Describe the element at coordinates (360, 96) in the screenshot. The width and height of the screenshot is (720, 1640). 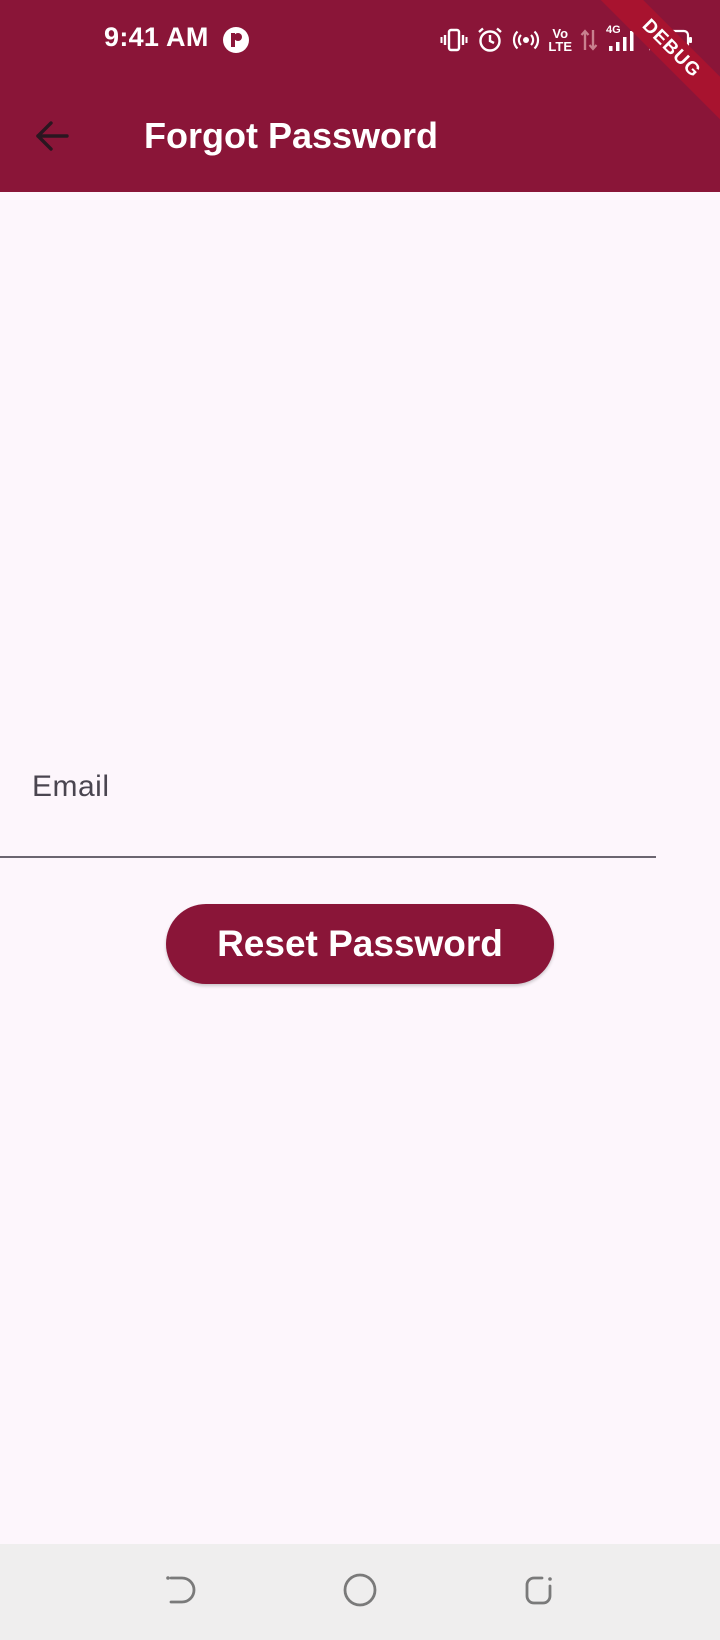
I see `app-bar: 9:41 AM Vo LTE 4G DEBUG Forgot Password` at that location.